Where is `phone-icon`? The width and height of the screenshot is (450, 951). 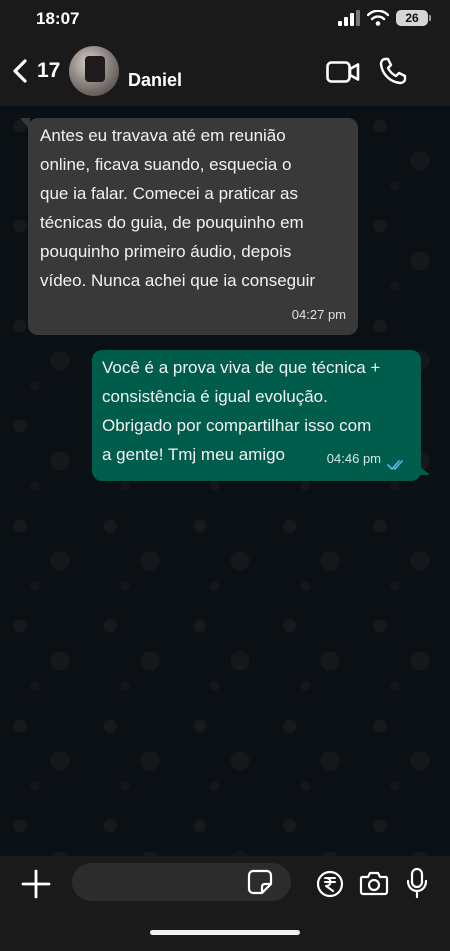 phone-icon is located at coordinates (393, 71).